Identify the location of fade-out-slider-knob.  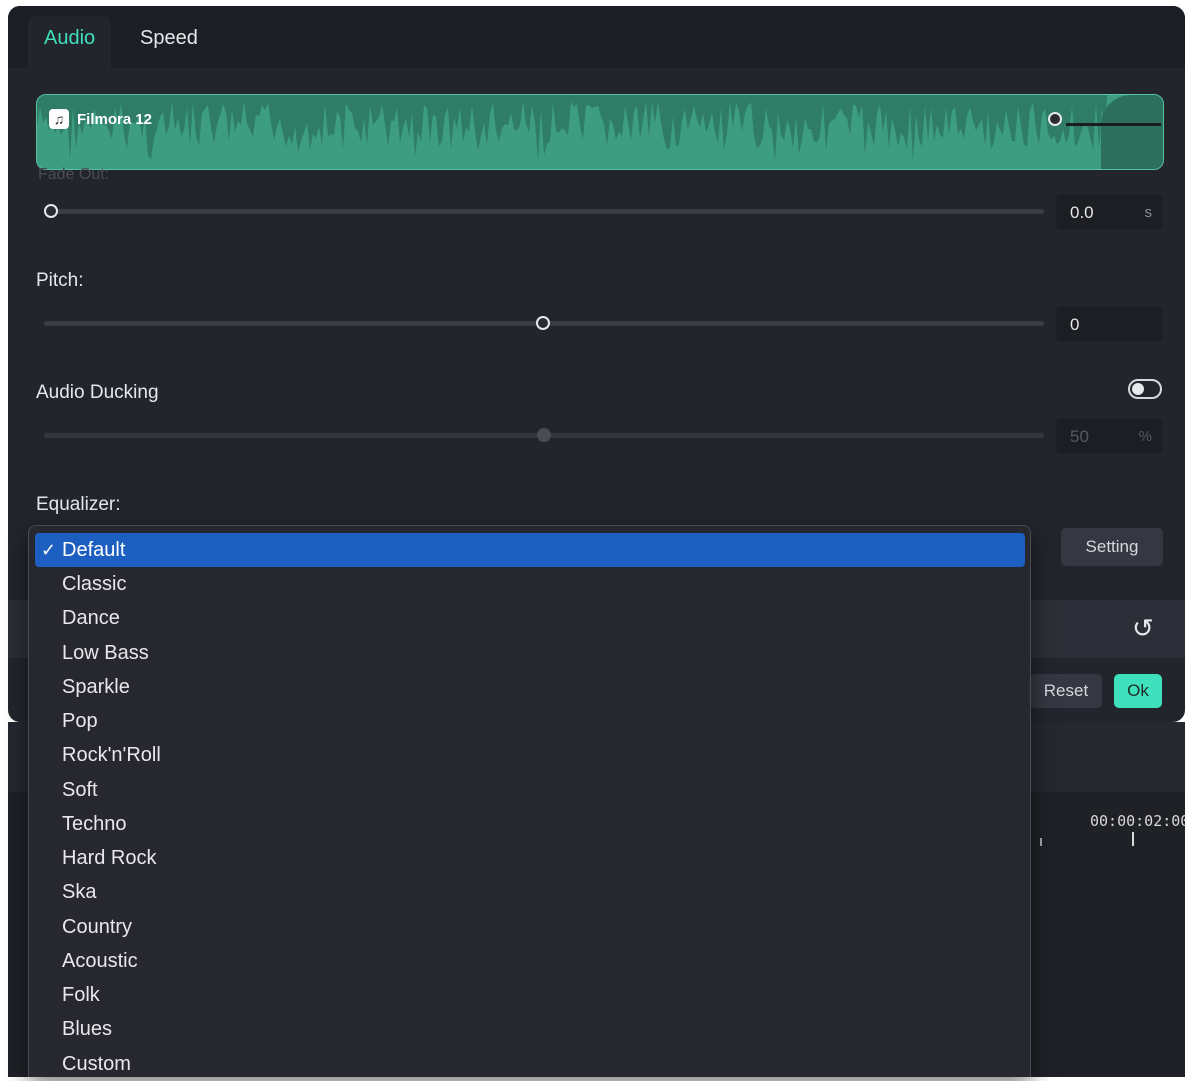
(51, 211).